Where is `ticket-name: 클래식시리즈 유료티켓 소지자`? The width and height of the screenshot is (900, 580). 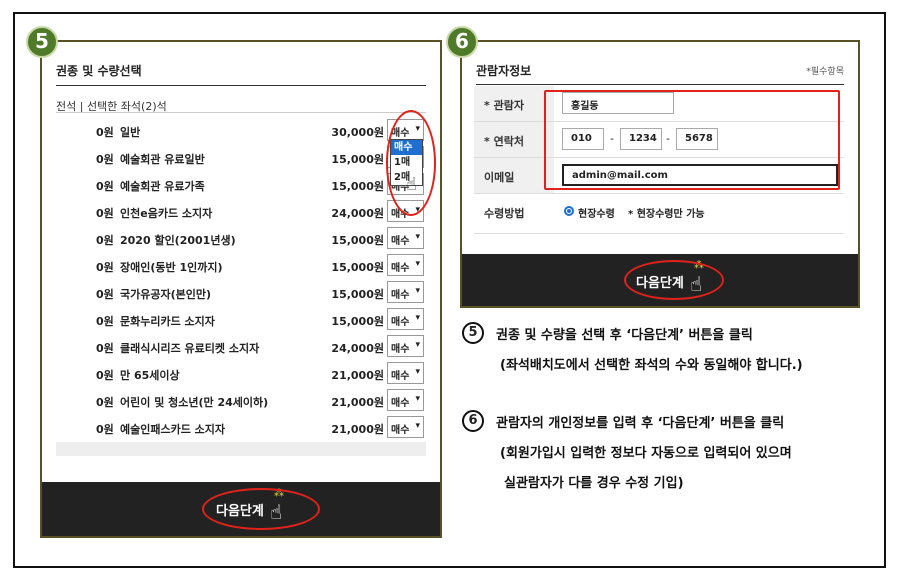 ticket-name: 클래식시리즈 유료티켓 소지자 is located at coordinates (190, 348).